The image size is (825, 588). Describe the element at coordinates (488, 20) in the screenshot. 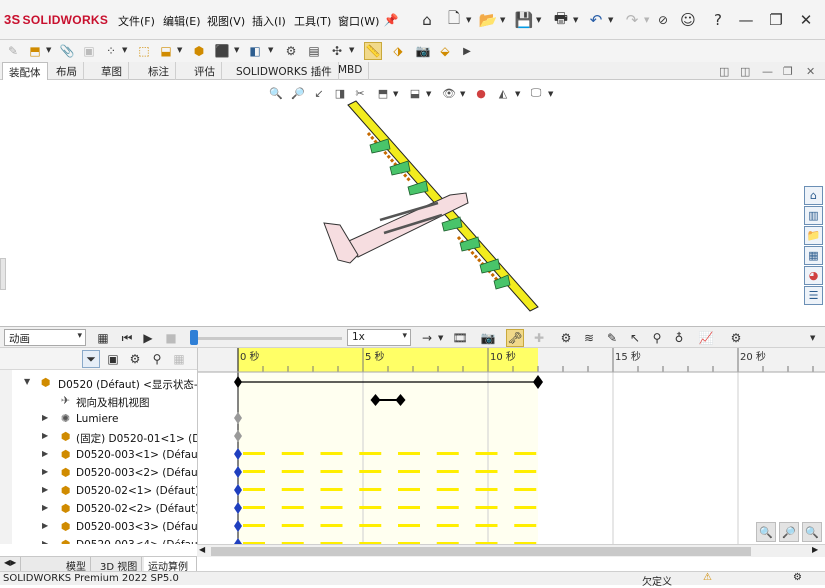

I see `open-icon: 📂` at that location.